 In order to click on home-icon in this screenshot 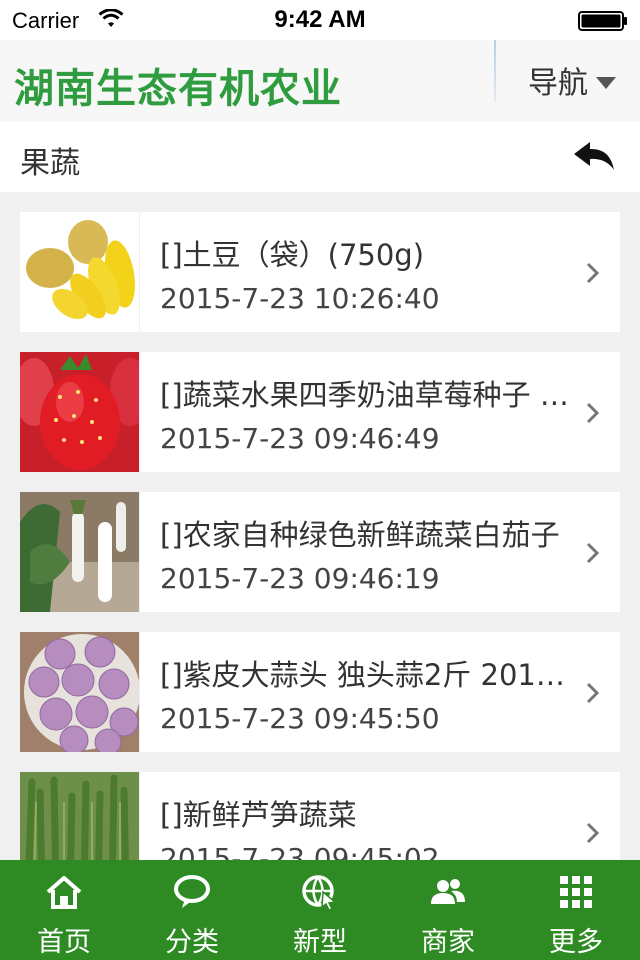, I will do `click(64, 892)`.